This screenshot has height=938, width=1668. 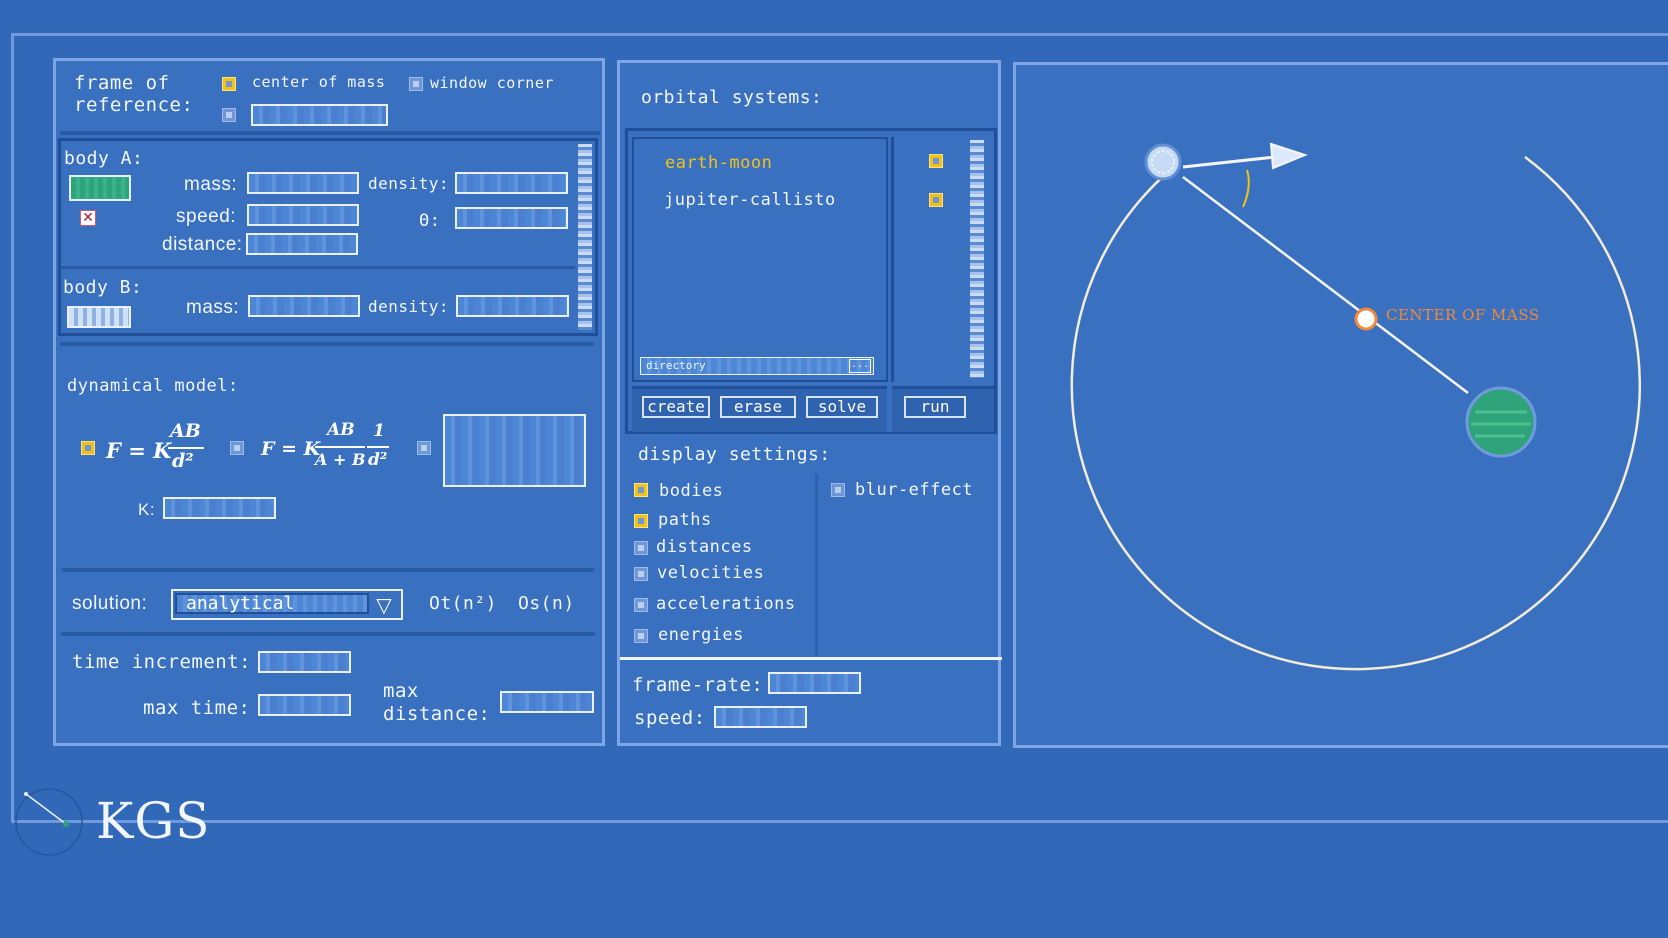 I want to click on formula-reduced-den: A + B, so click(x=340, y=459).